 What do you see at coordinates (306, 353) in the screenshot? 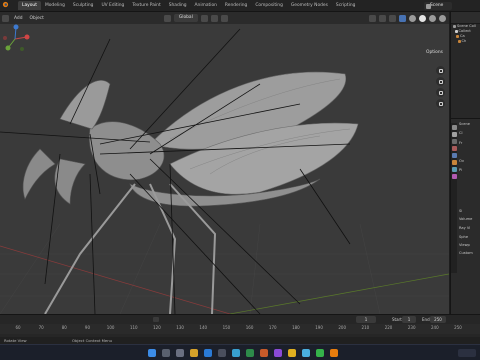
I see `telegram-icon` at bounding box center [306, 353].